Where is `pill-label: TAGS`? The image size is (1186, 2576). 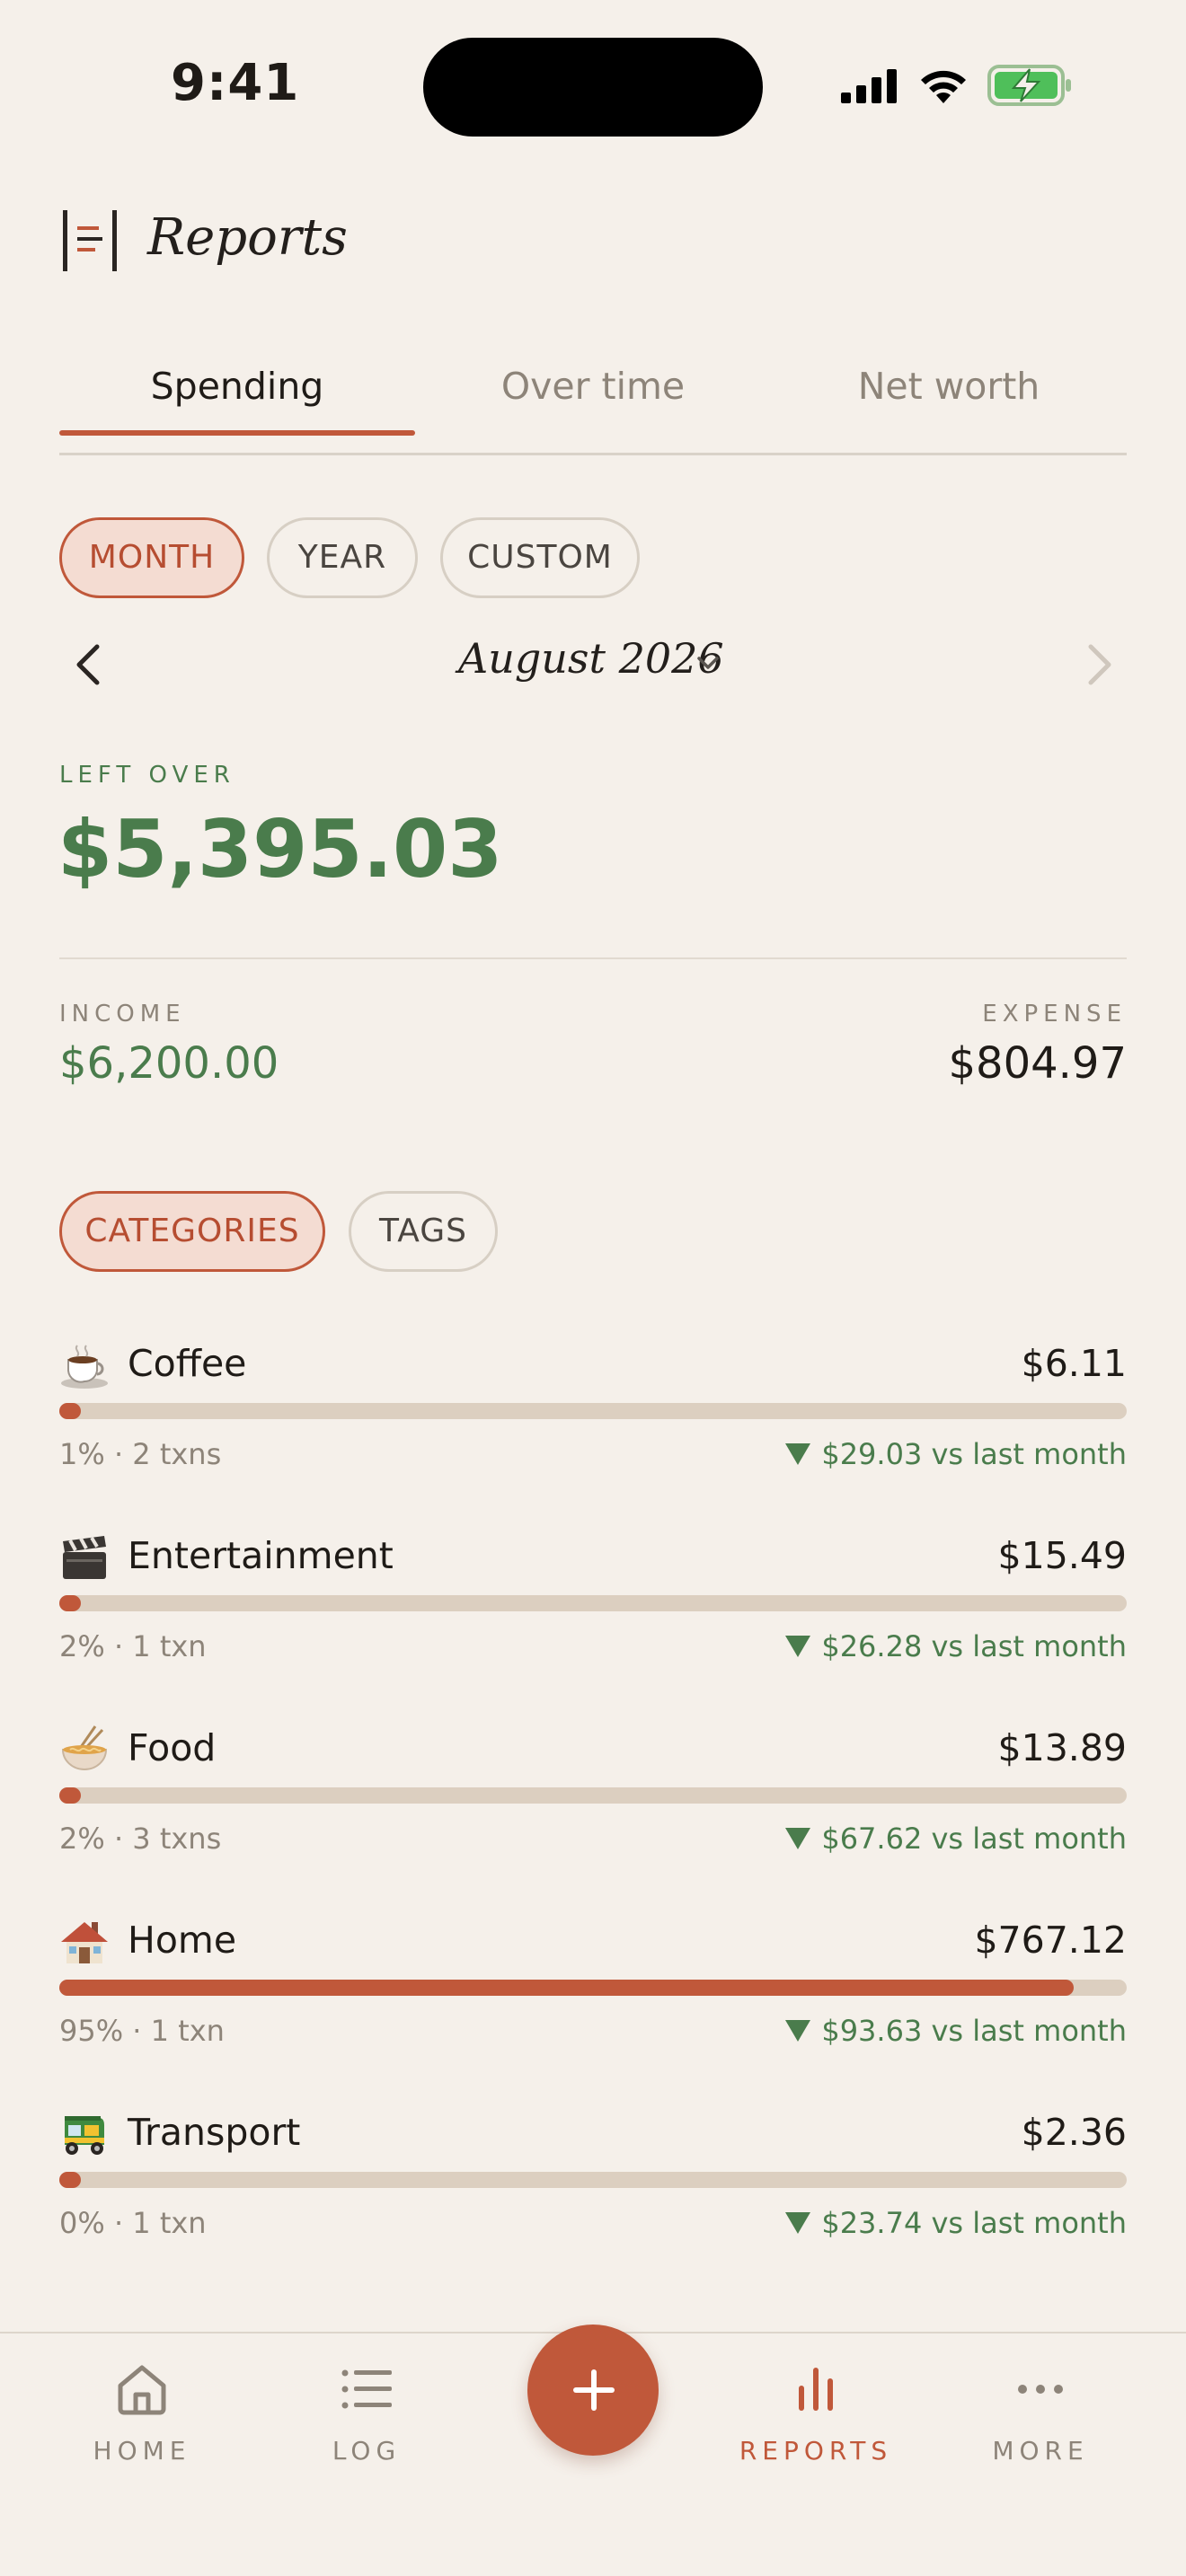
pill-label: TAGS is located at coordinates (423, 1231).